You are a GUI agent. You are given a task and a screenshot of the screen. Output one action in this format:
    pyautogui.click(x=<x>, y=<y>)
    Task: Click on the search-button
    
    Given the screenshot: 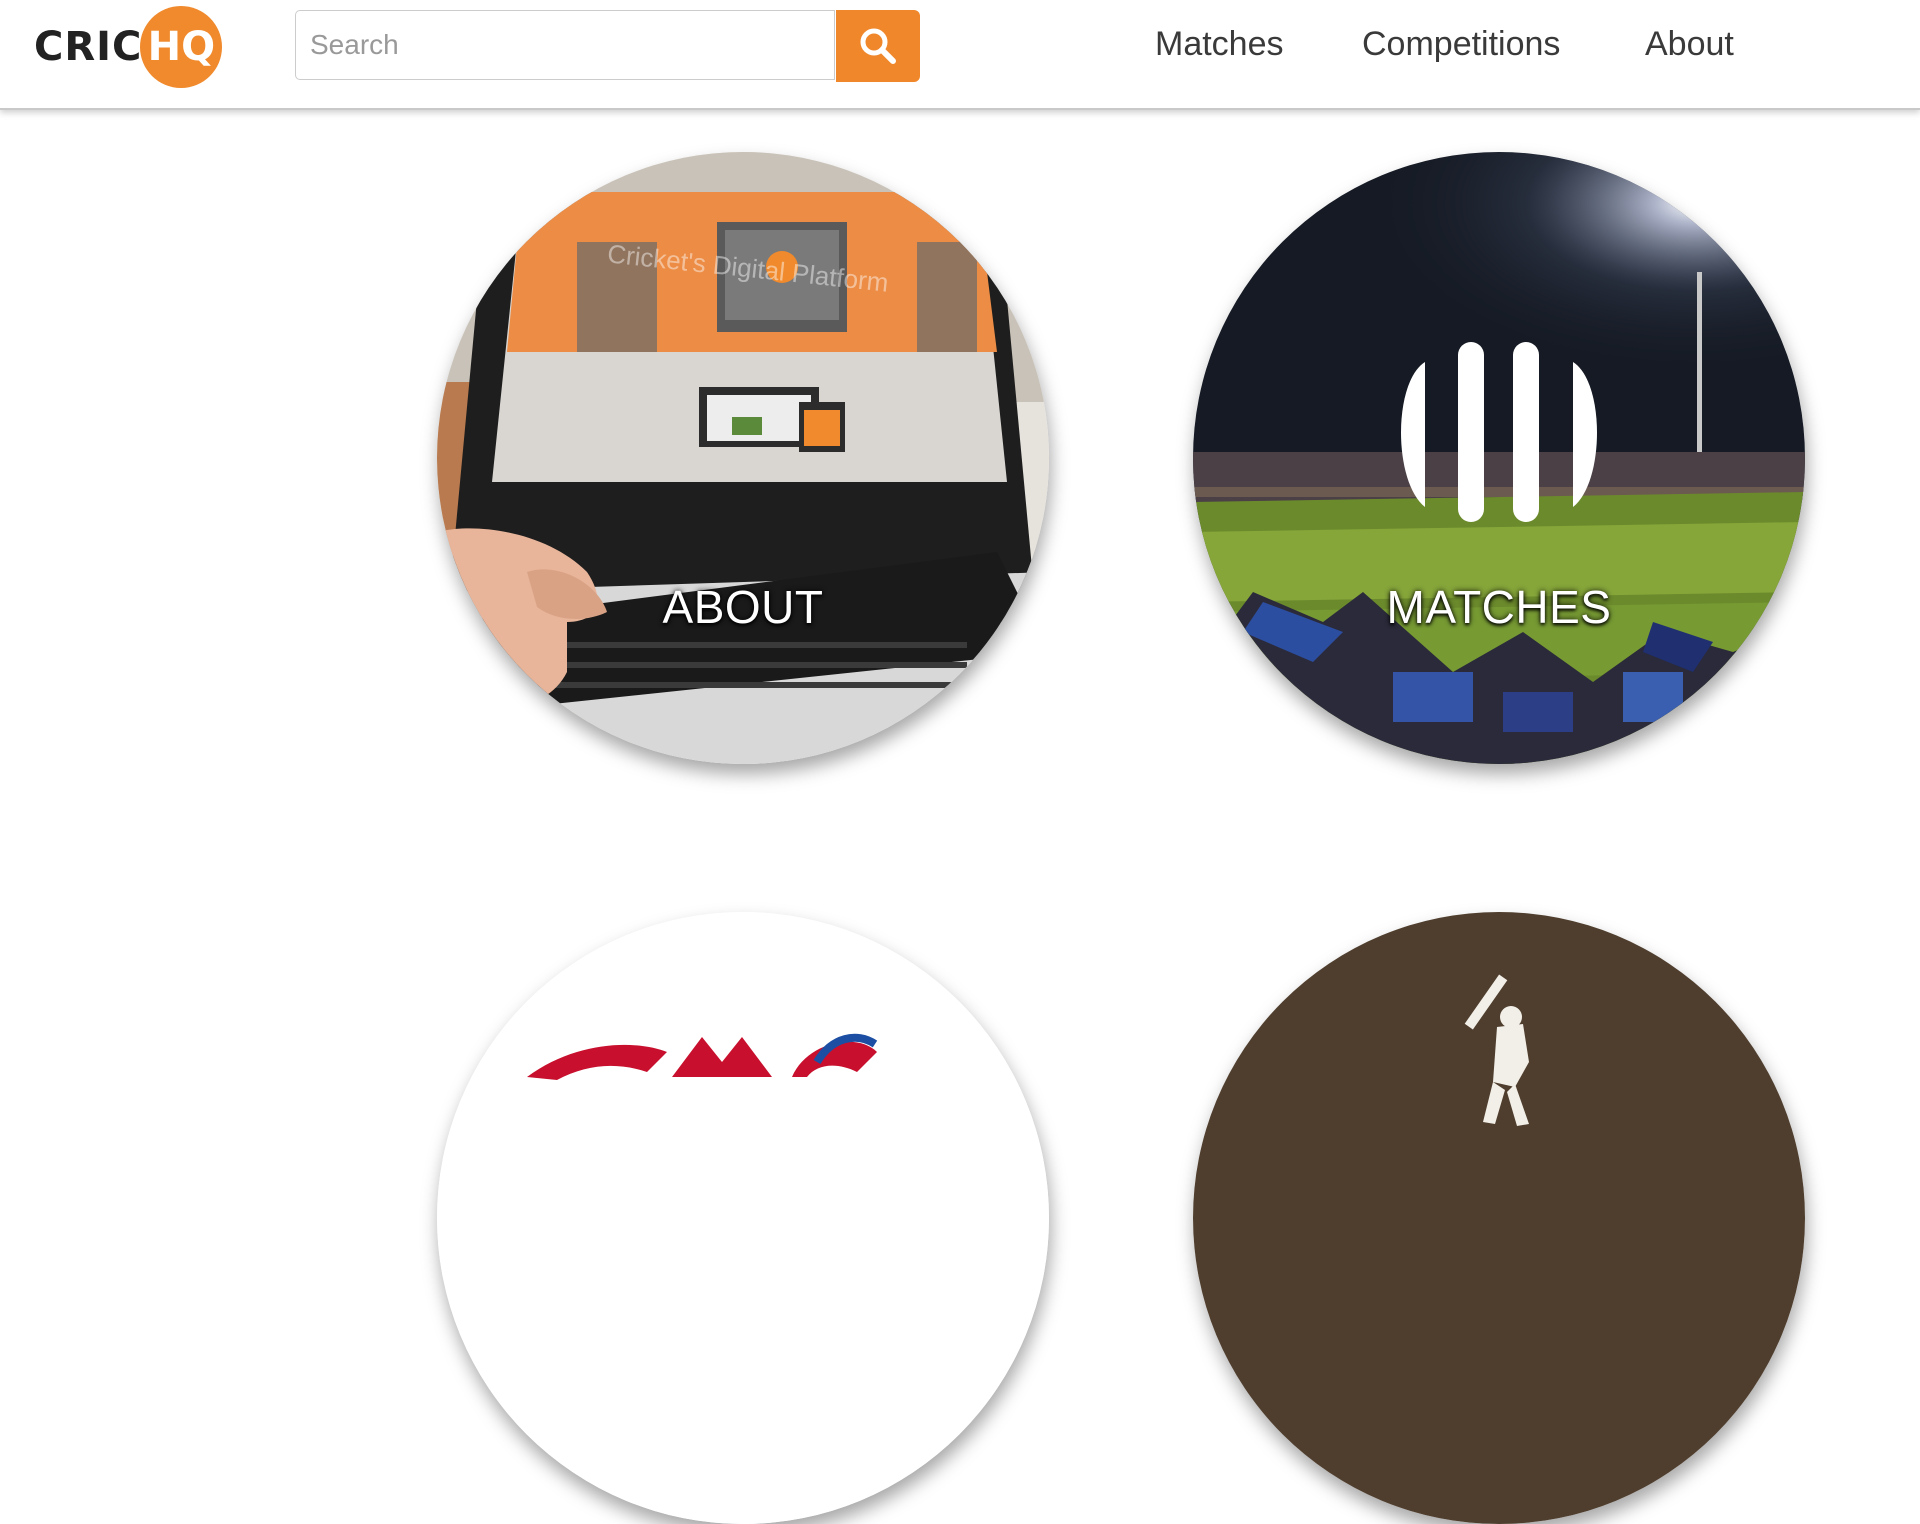 What is the action you would take?
    pyautogui.click(x=878, y=46)
    